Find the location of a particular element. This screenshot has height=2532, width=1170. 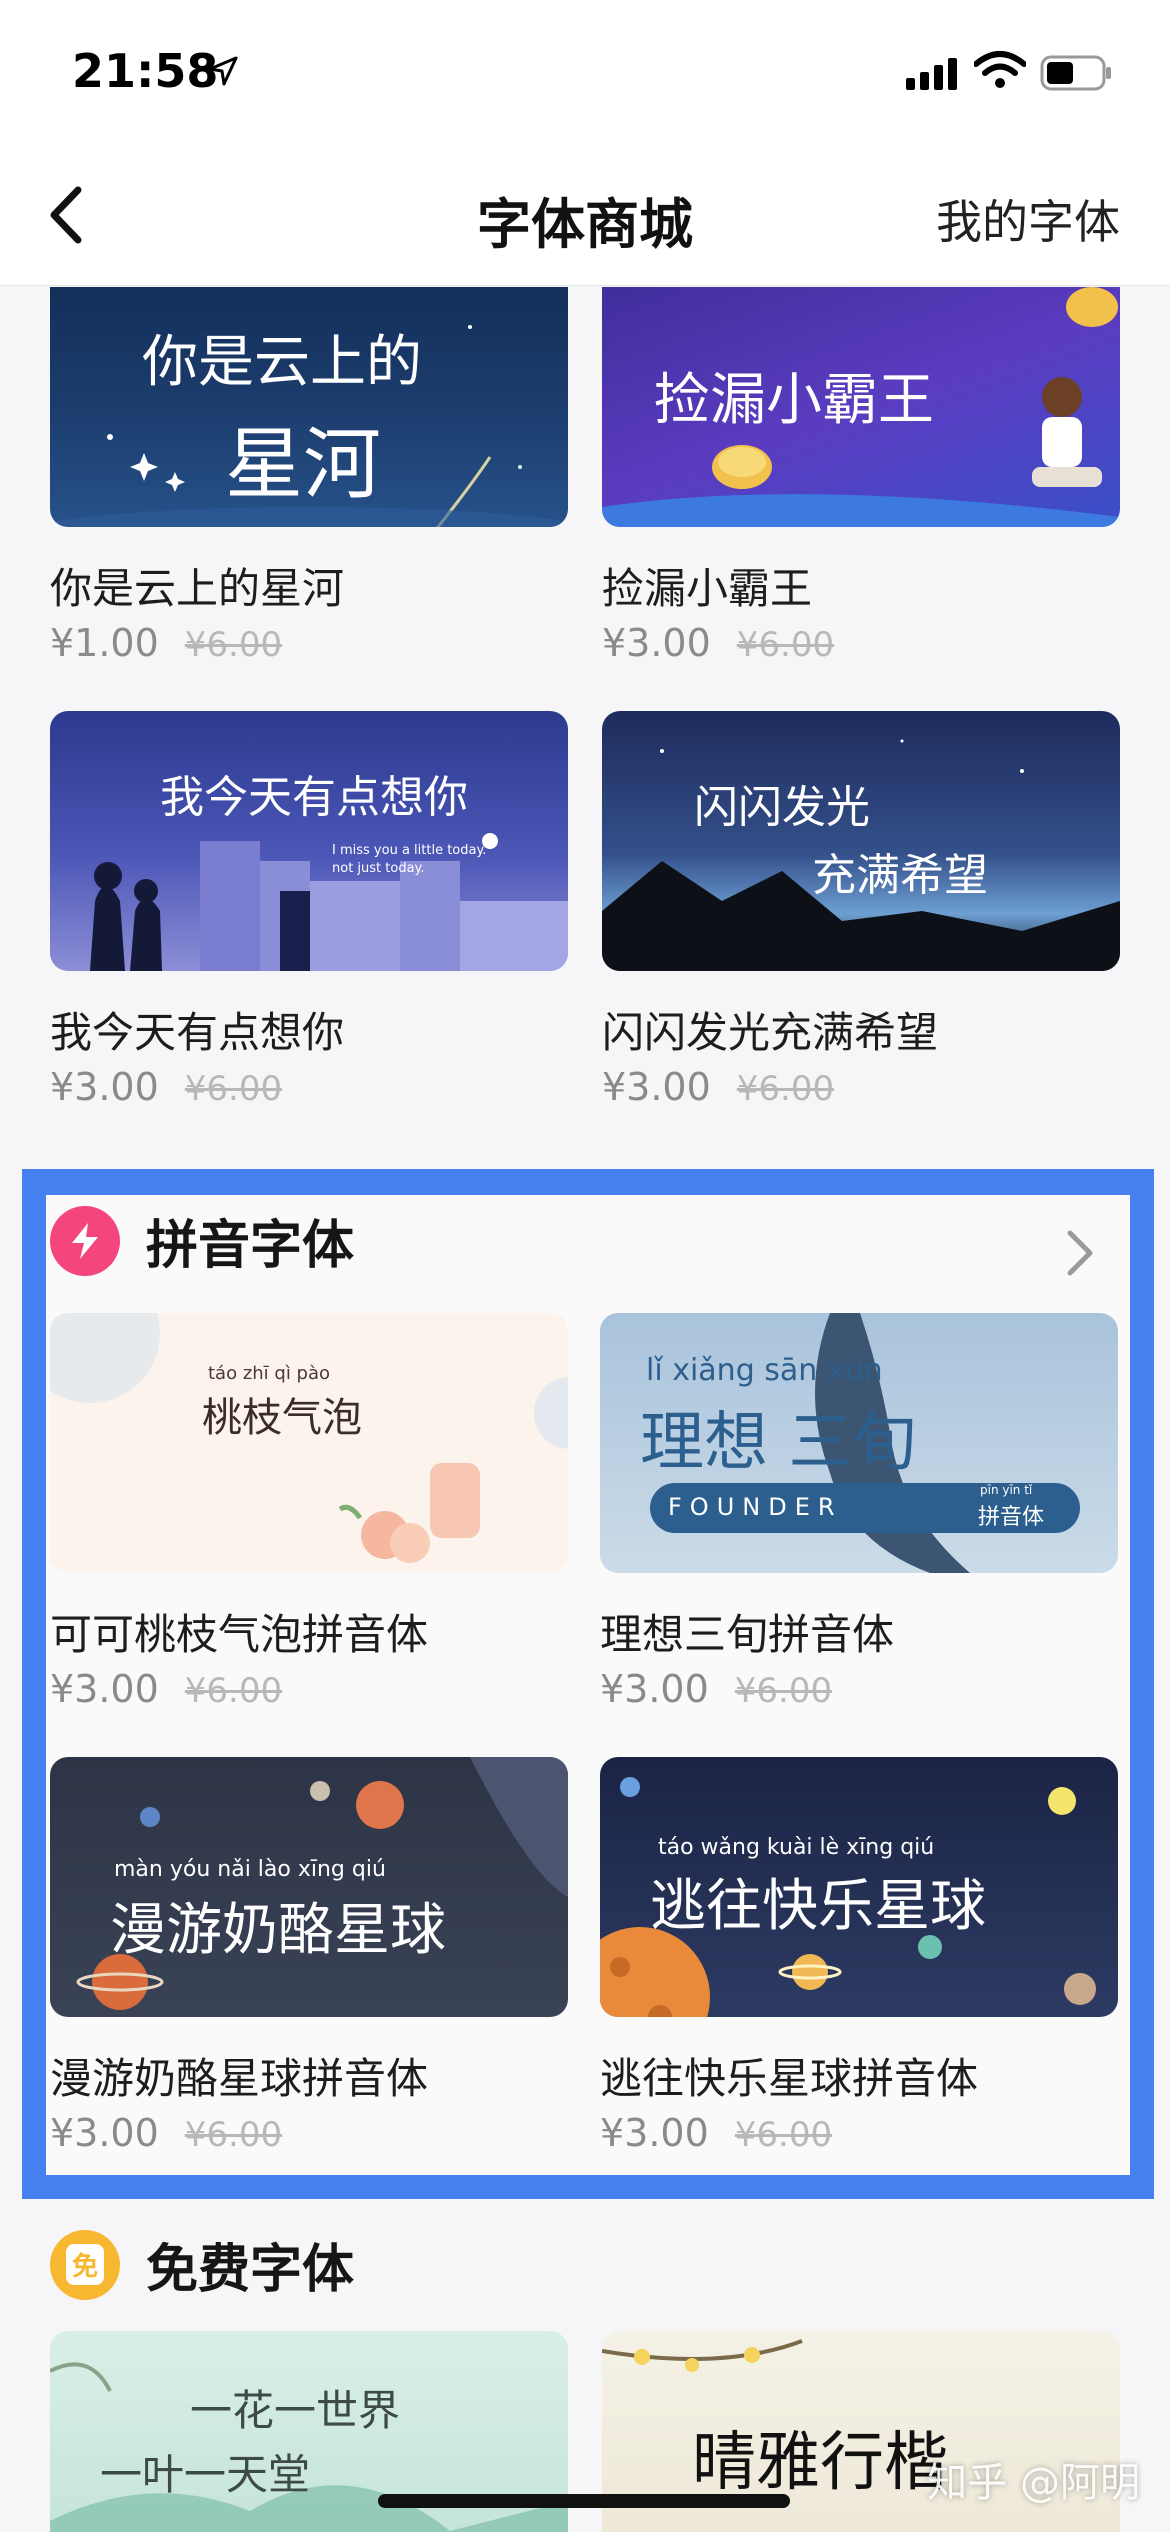

cellular-signal-icon is located at coordinates (931, 74).